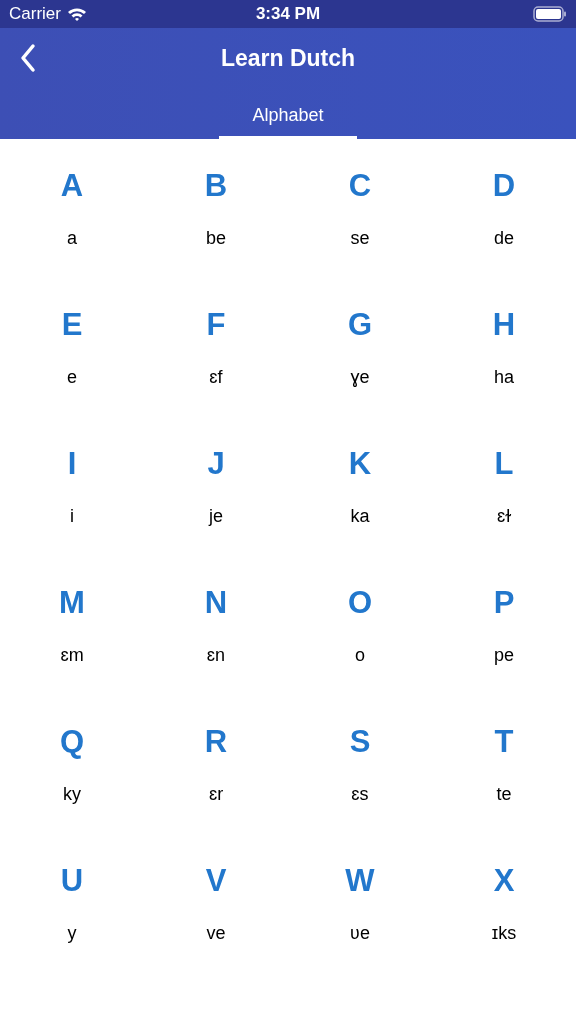  I want to click on wifi-icon, so click(76, 14).